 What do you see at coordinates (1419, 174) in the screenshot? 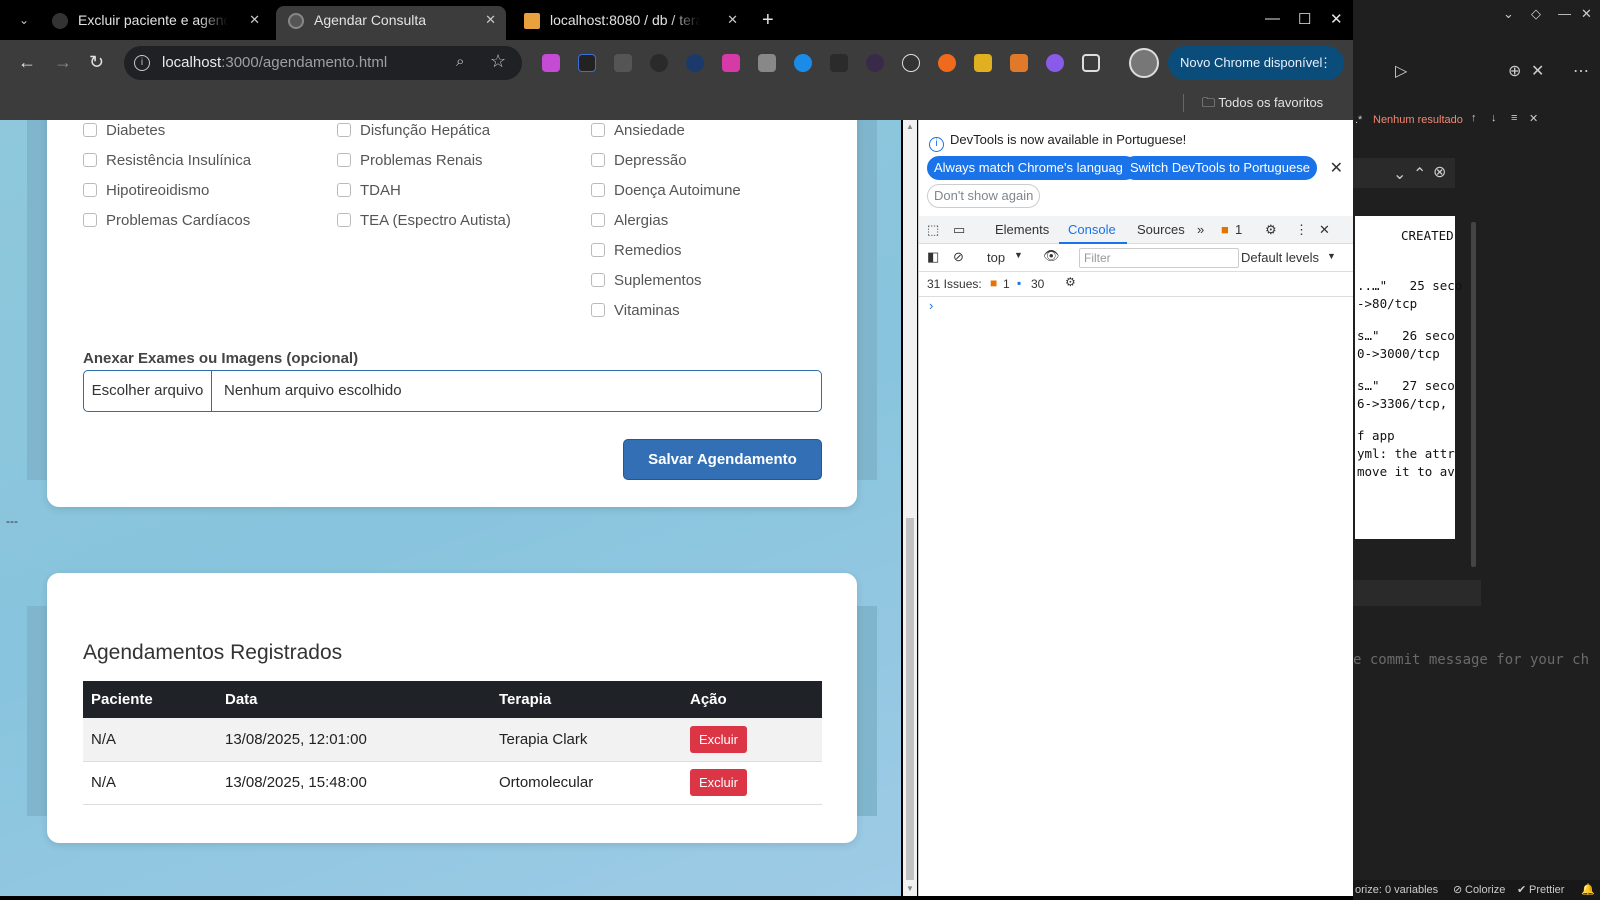
I see `chevron-up-icon: ⌃` at bounding box center [1419, 174].